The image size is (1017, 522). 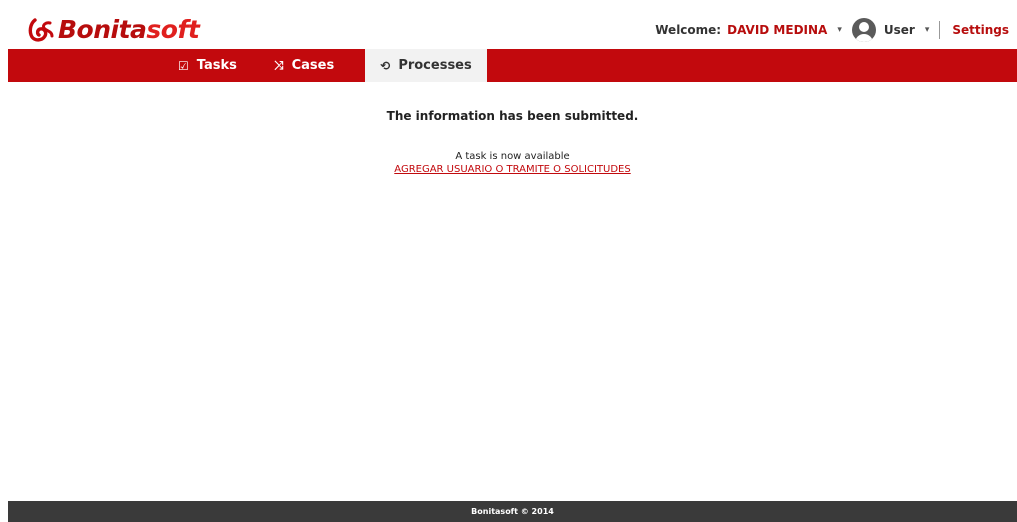 I want to click on welcome-label: Welcome:, so click(x=688, y=30).